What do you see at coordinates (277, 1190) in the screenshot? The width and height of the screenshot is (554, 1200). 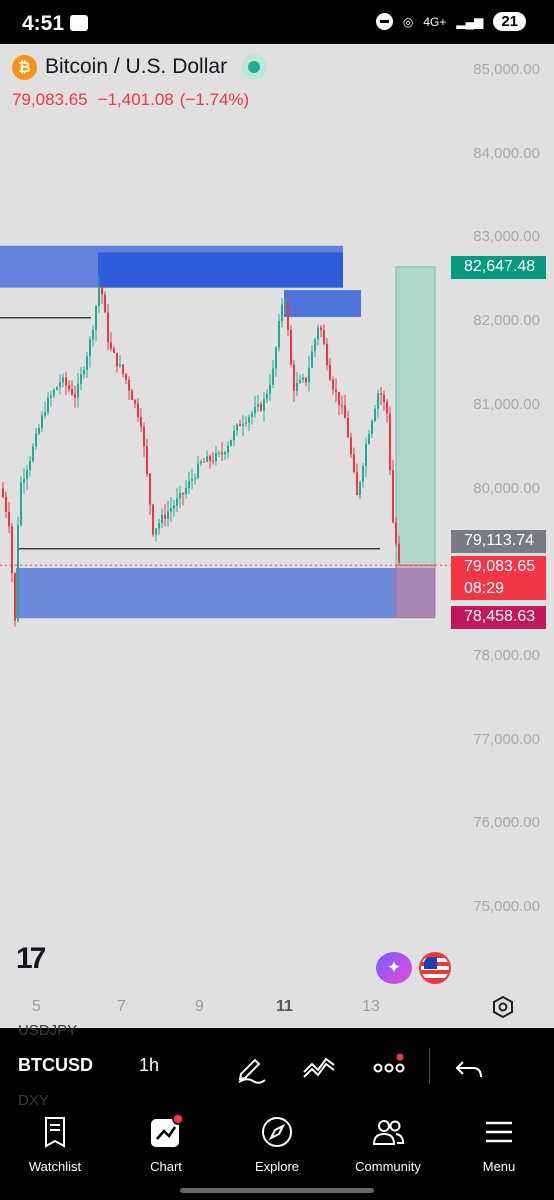 I see `home-indicator` at bounding box center [277, 1190].